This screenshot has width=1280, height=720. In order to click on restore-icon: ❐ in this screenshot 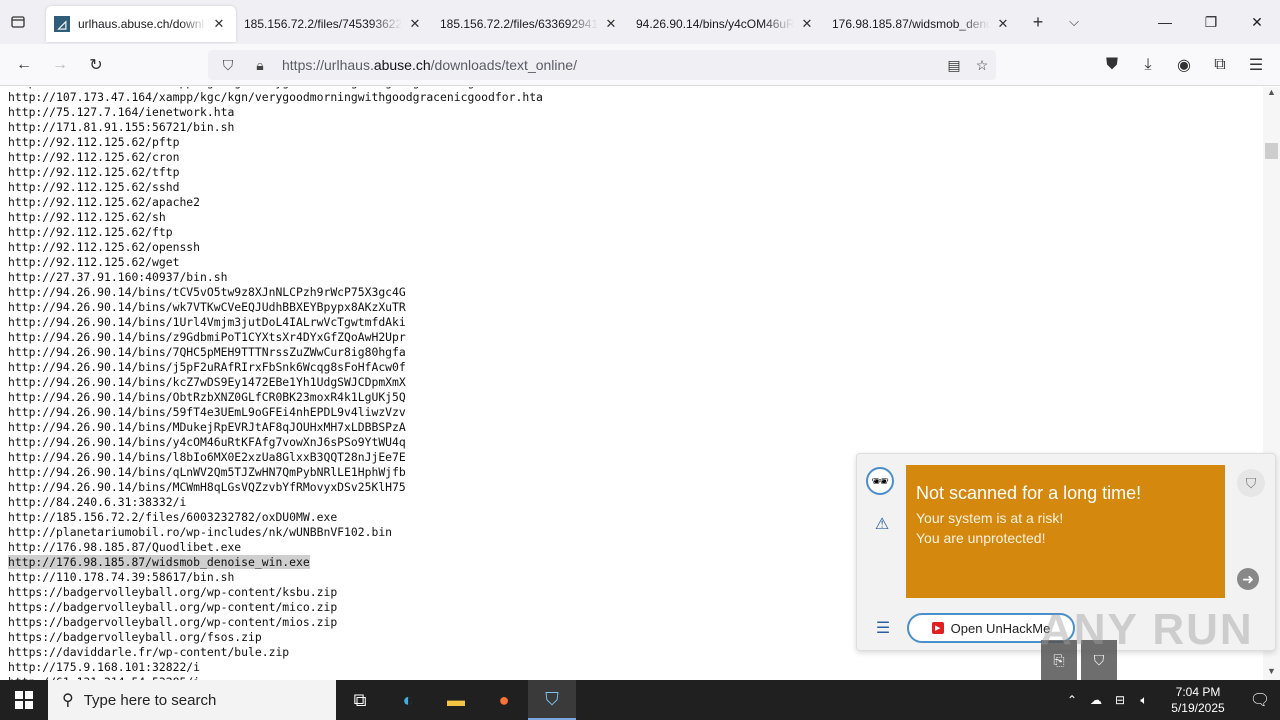, I will do `click(1211, 21)`.